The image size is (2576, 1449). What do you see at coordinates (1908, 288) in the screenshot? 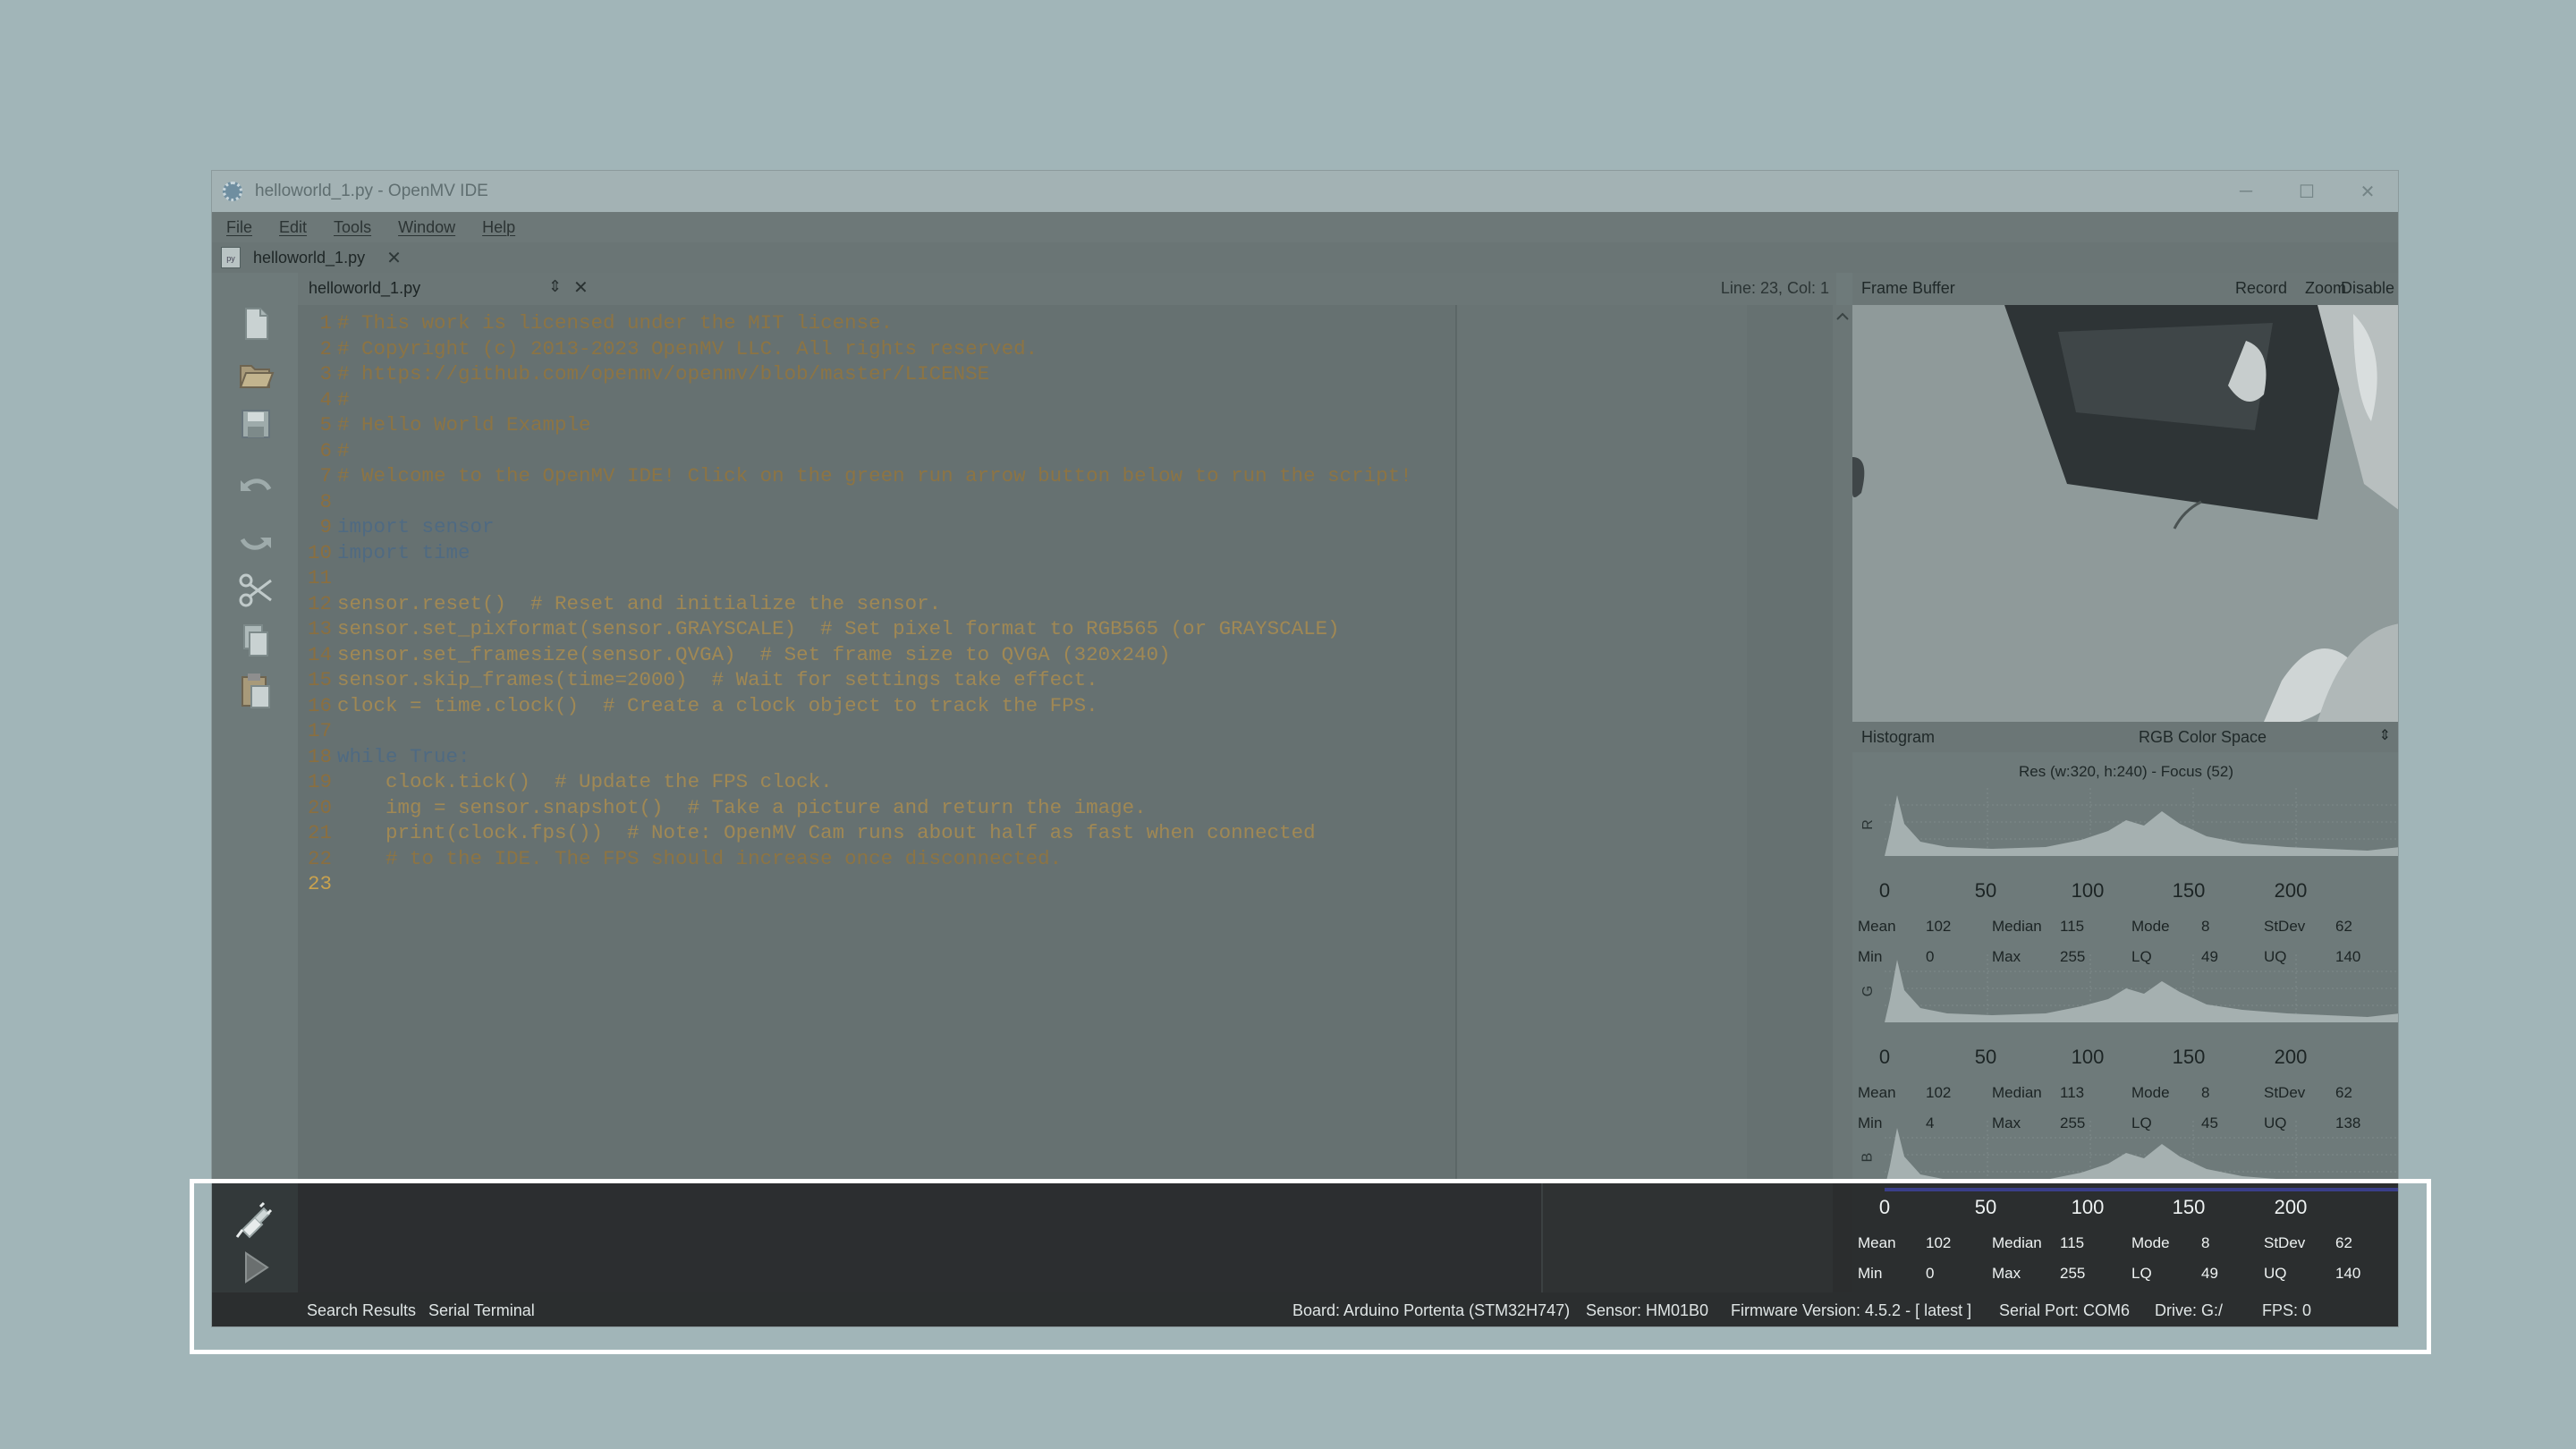
I see `frame-buffer-label: Frame Buffer` at bounding box center [1908, 288].